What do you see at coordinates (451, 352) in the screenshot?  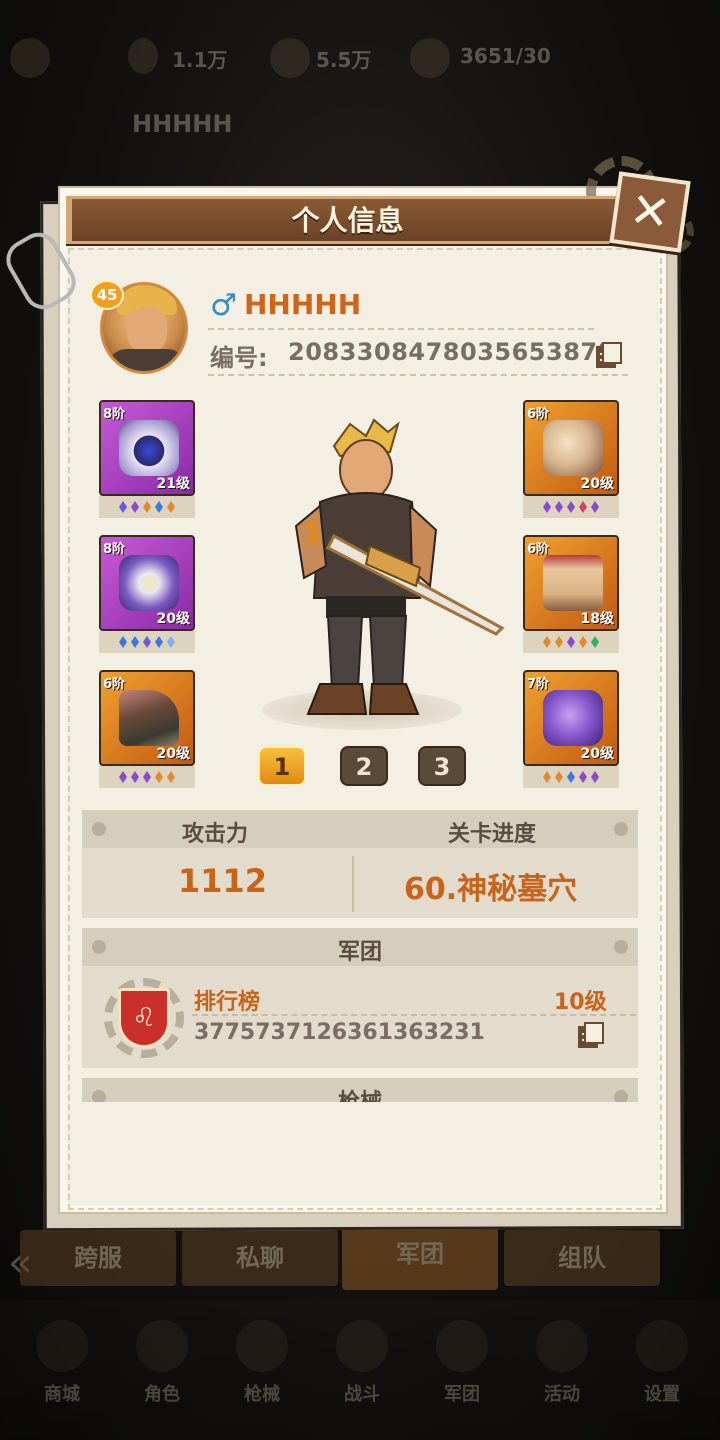 I see `player-id-value: 20833084780356538​78` at bounding box center [451, 352].